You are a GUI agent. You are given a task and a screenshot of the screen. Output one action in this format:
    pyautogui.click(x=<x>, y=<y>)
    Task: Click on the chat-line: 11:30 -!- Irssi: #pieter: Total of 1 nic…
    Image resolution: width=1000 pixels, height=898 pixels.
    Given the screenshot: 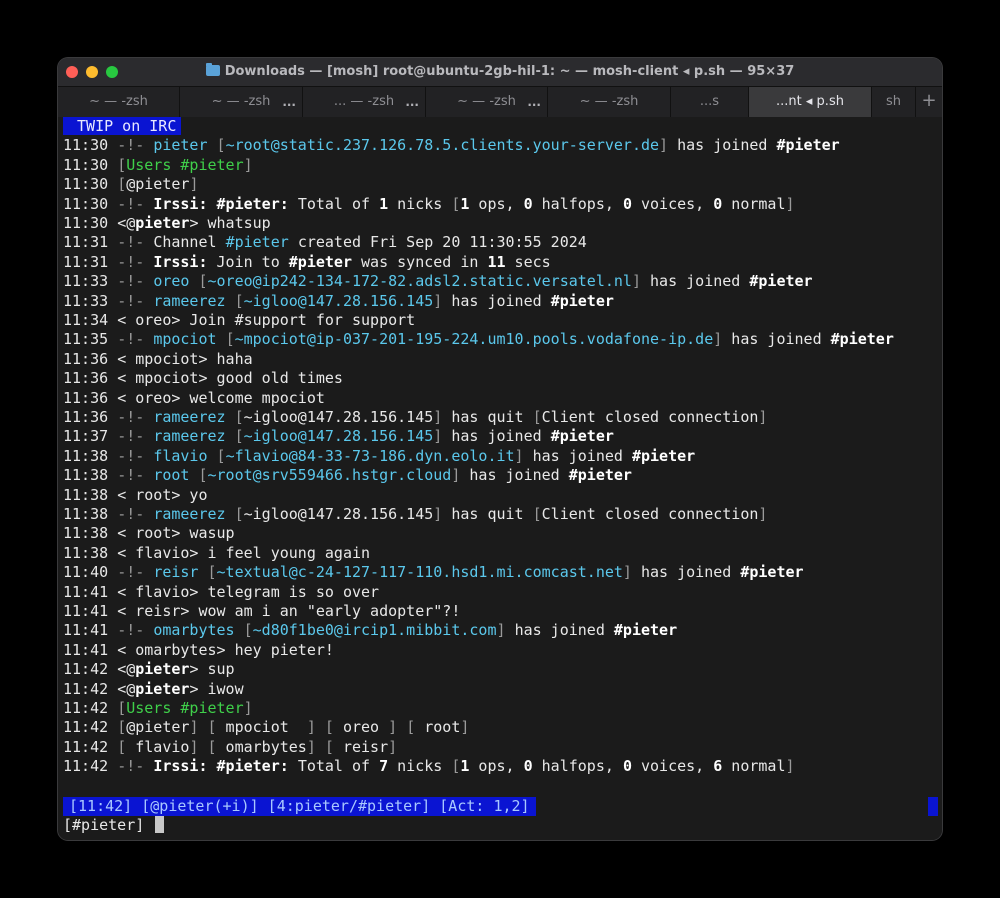 What is the action you would take?
    pyautogui.click(x=429, y=204)
    